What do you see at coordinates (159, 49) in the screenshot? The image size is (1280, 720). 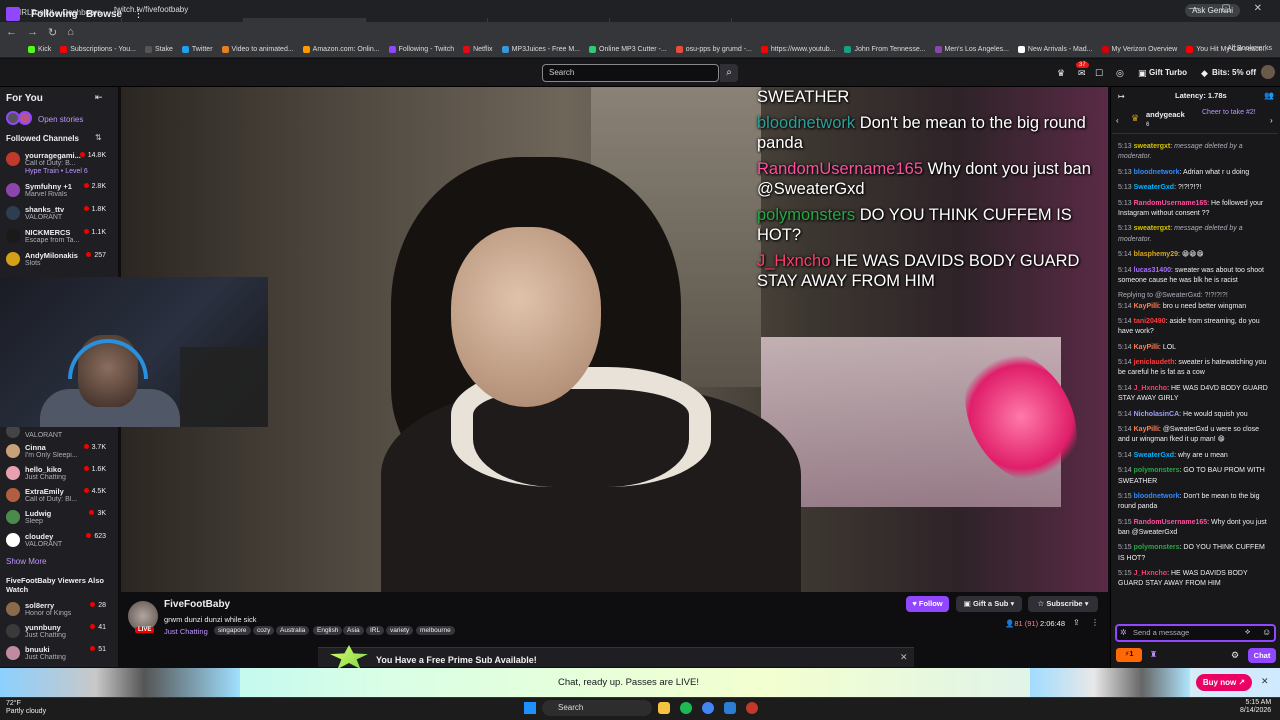 I see `bookmark-item: Stake` at bounding box center [159, 49].